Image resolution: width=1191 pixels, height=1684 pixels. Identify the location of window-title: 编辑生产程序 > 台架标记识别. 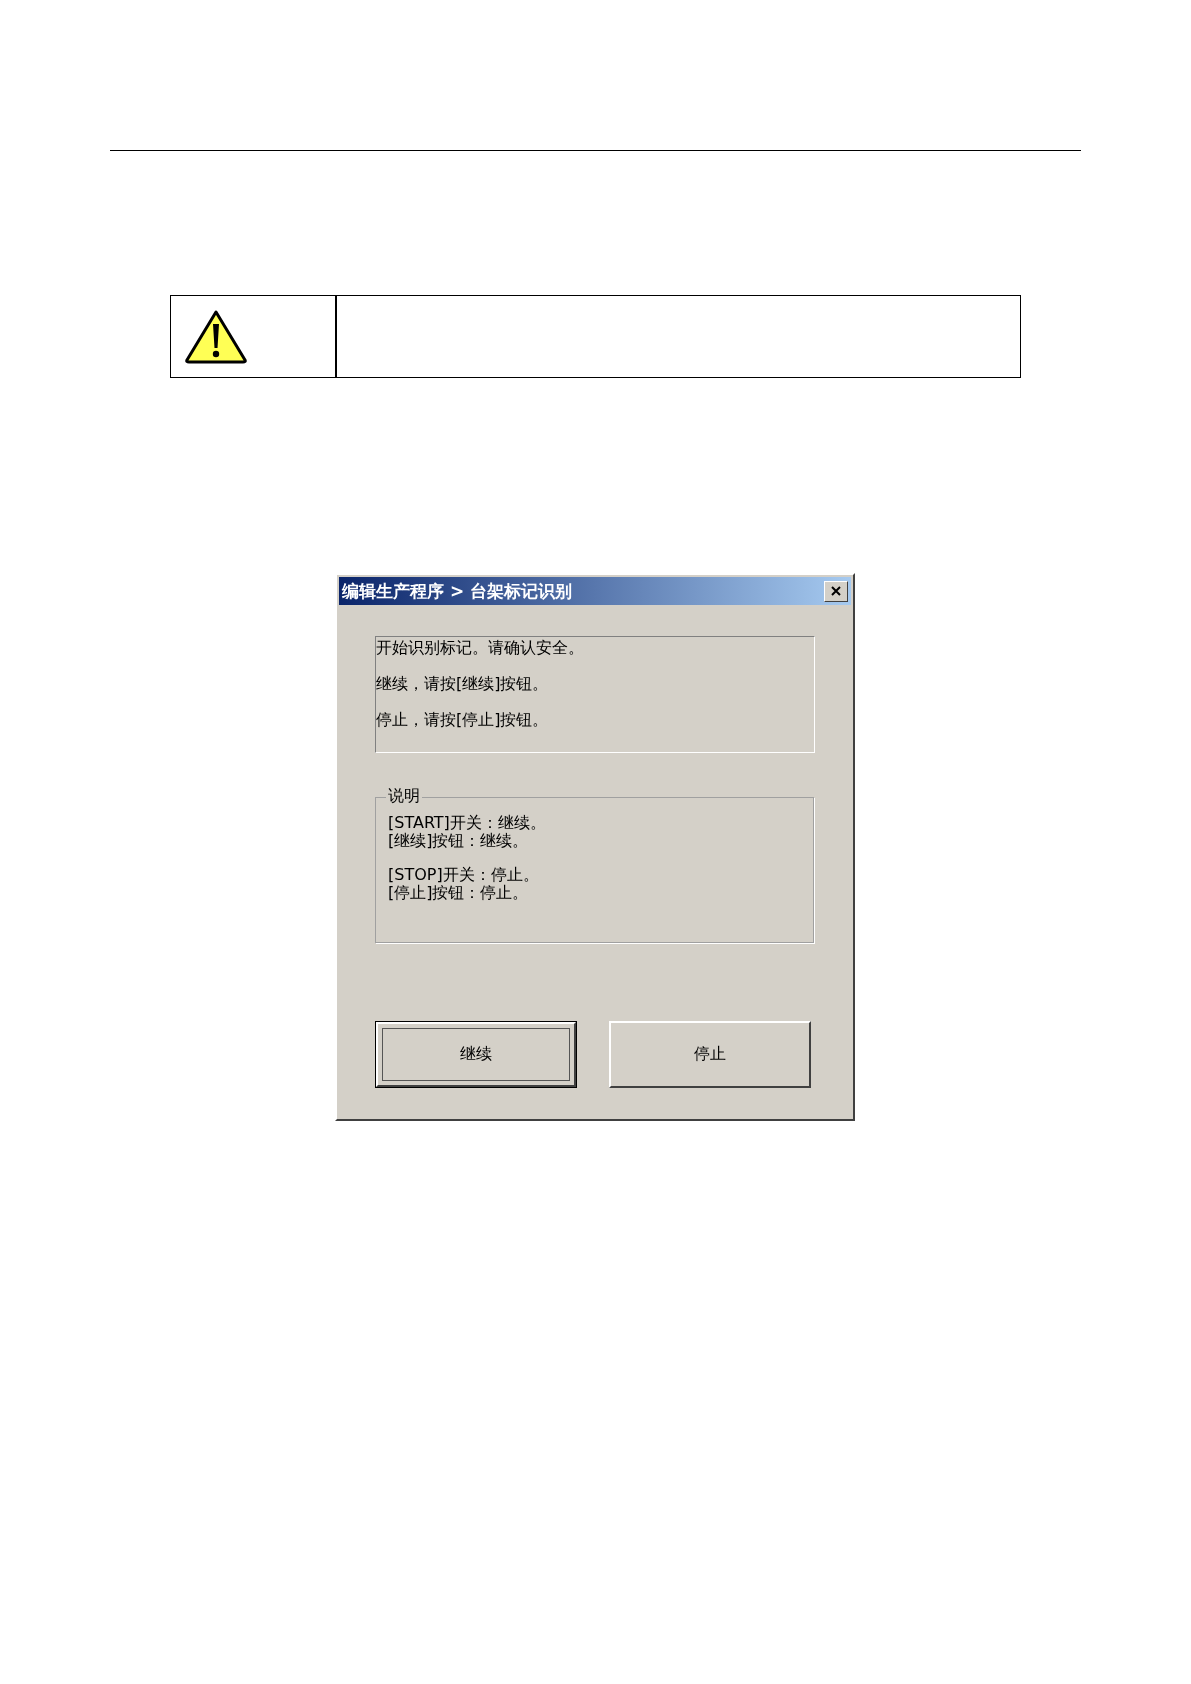
(457, 591).